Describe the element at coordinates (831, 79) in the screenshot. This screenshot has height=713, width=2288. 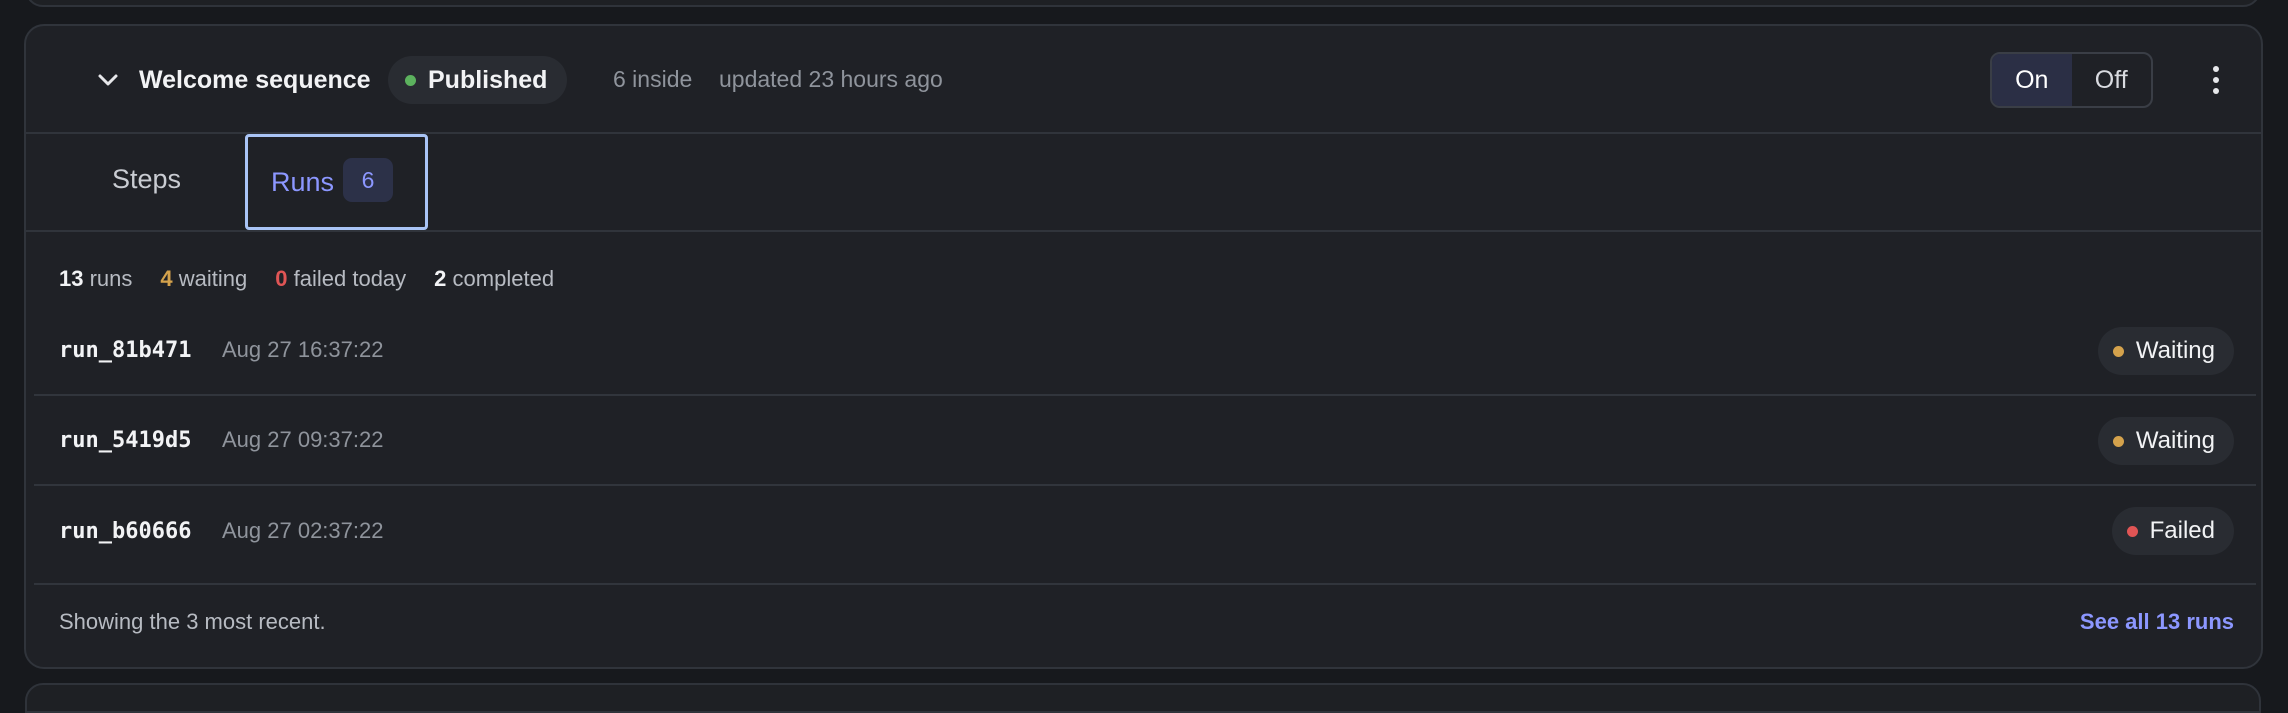
I see `updated-timestamp: updated 23 hours ago` at that location.